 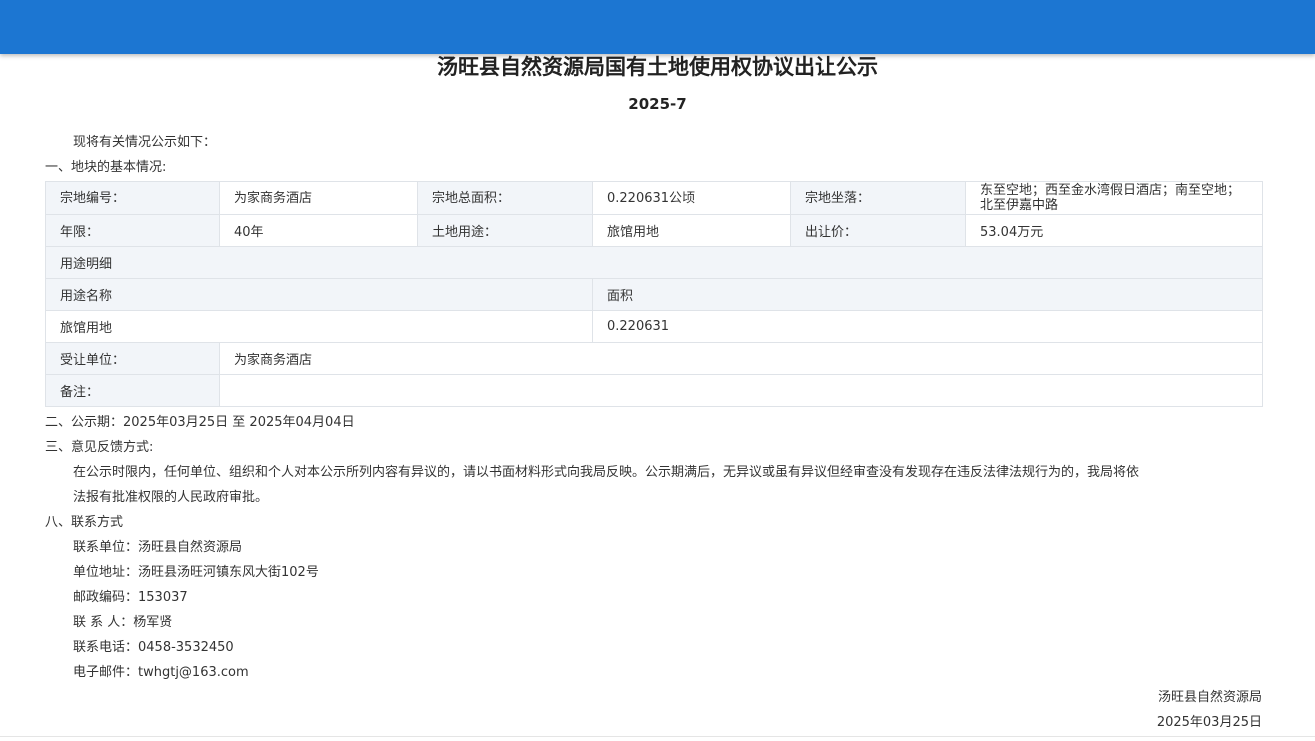 I want to click on table-row: 旅馆用地 0.220631, so click(x=654, y=326).